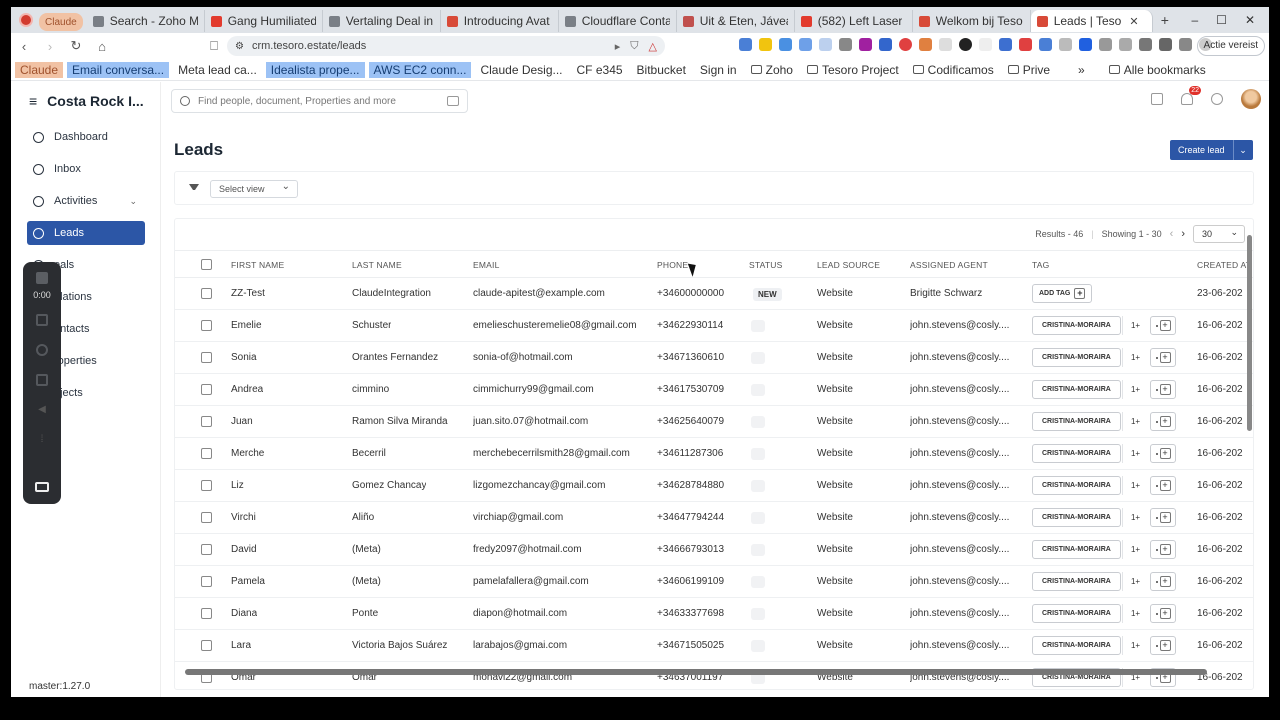 The width and height of the screenshot is (1280, 720). Describe the element at coordinates (1029, 70) in the screenshot. I see `bookmark-item: Prive` at that location.